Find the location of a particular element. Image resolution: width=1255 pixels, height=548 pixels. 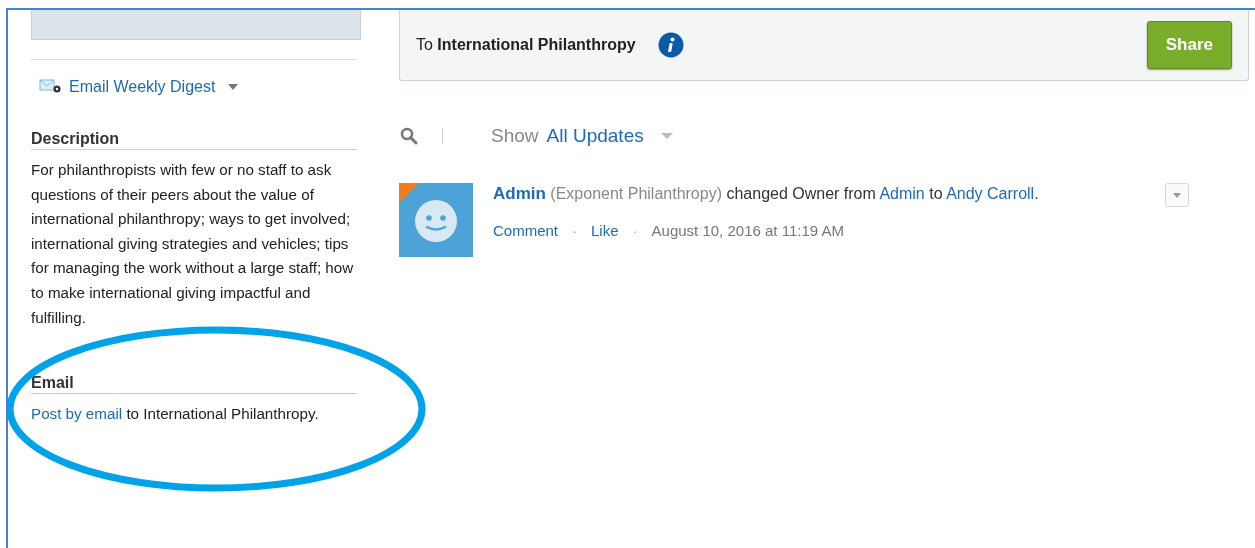

email-digest-link: Email Weekly Digest is located at coordinates (142, 87).